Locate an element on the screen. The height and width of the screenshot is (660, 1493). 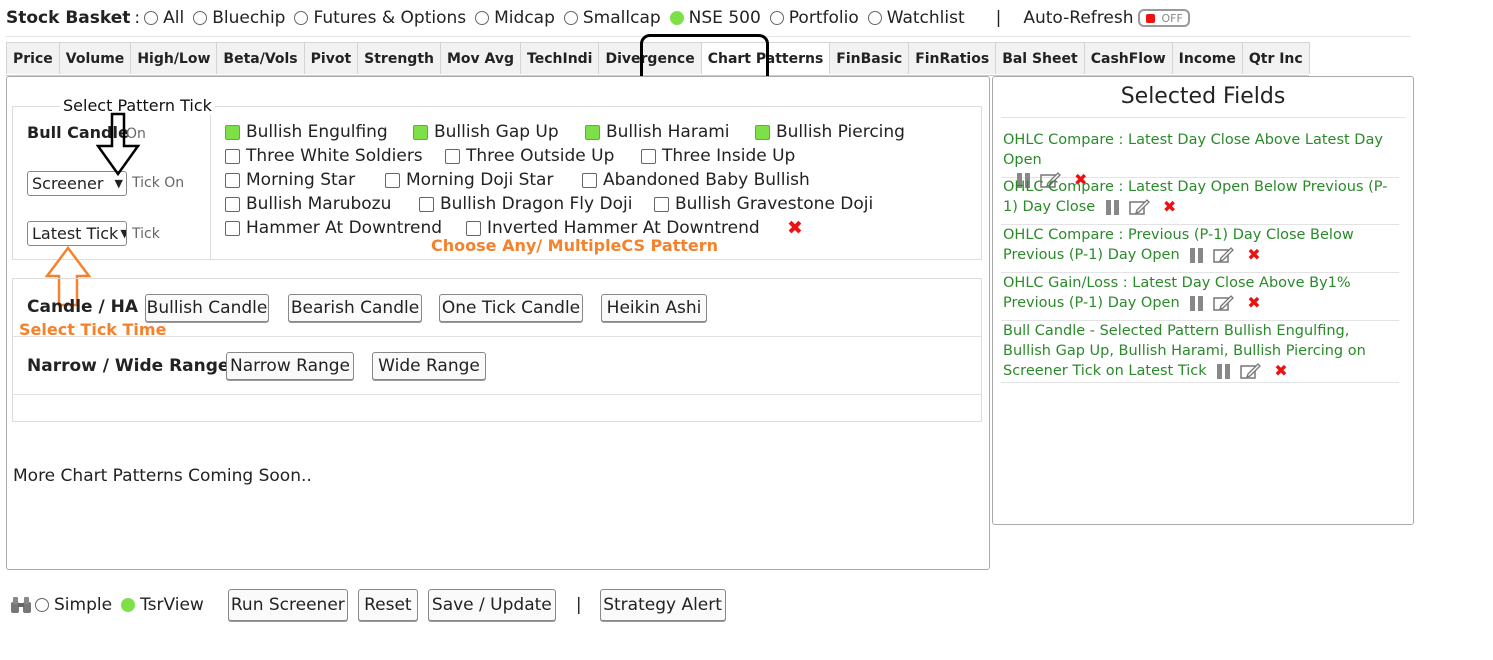
heikin-ashi-button: Heikin Ashi is located at coordinates (654, 308).